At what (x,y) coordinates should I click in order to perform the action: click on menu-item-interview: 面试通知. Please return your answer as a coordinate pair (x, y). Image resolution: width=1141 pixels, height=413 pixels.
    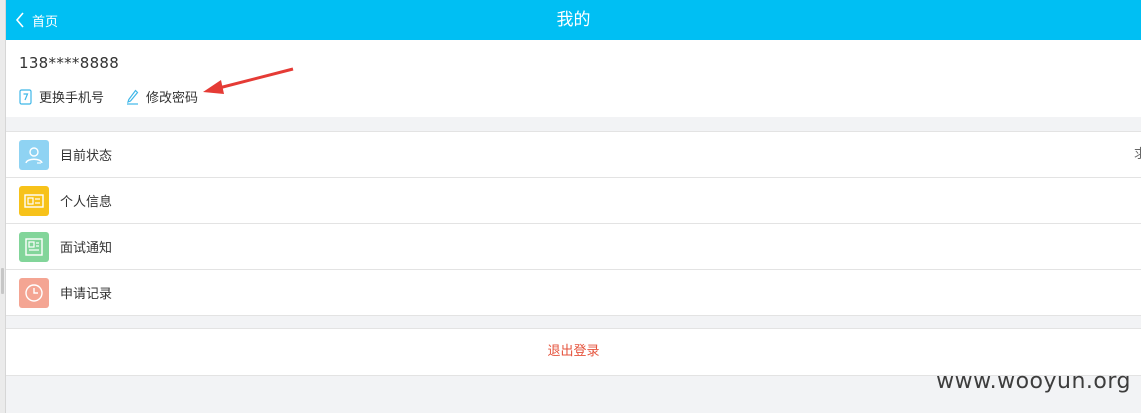
    Looking at the image, I should click on (573, 247).